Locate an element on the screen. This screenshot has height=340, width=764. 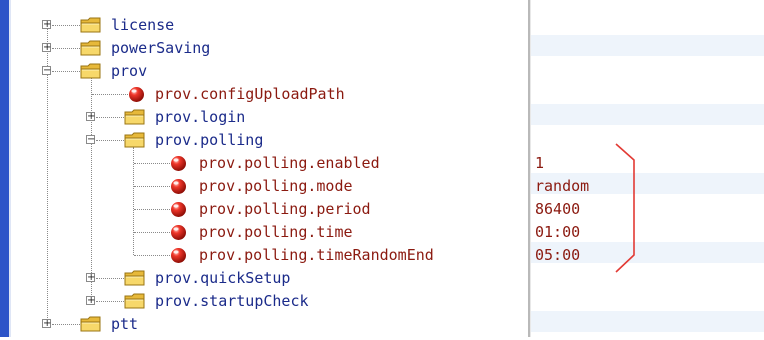
setting-label: prov.polling.enabled is located at coordinates (289, 163).